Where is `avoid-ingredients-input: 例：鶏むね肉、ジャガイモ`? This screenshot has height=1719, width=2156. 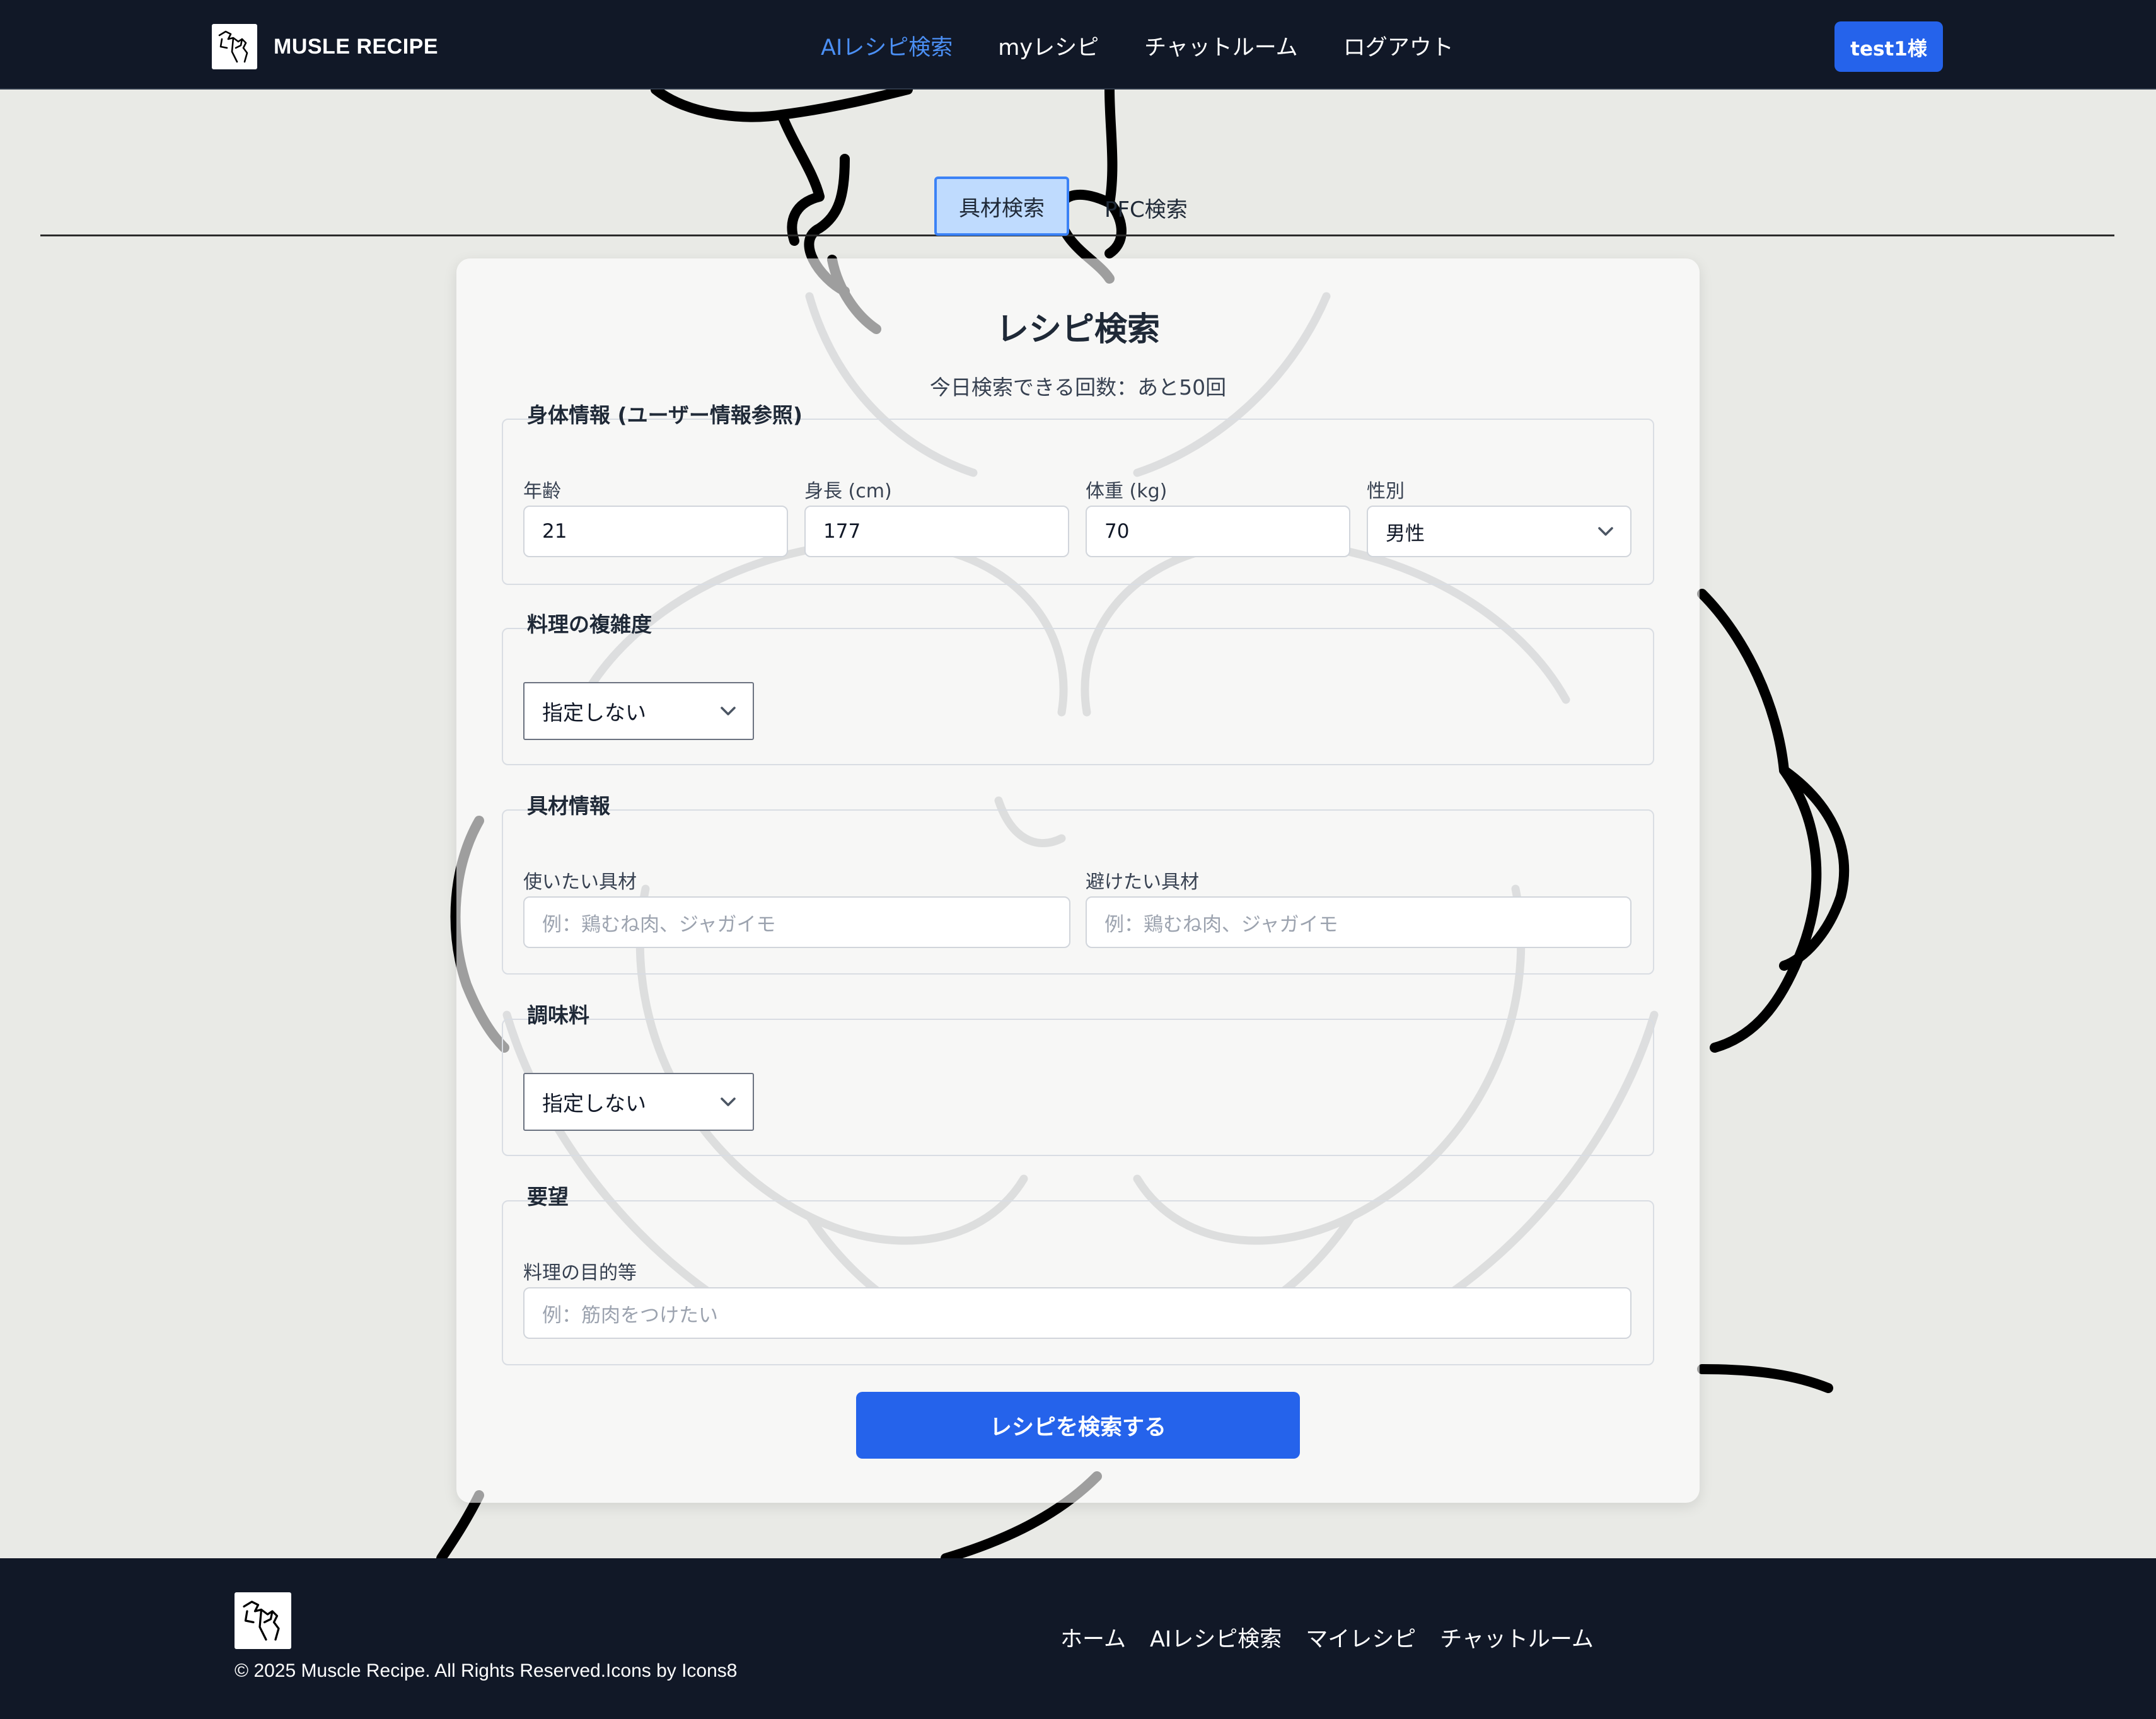
avoid-ingredients-input: 例：鶏むね肉、ジャガイモ is located at coordinates (1358, 922).